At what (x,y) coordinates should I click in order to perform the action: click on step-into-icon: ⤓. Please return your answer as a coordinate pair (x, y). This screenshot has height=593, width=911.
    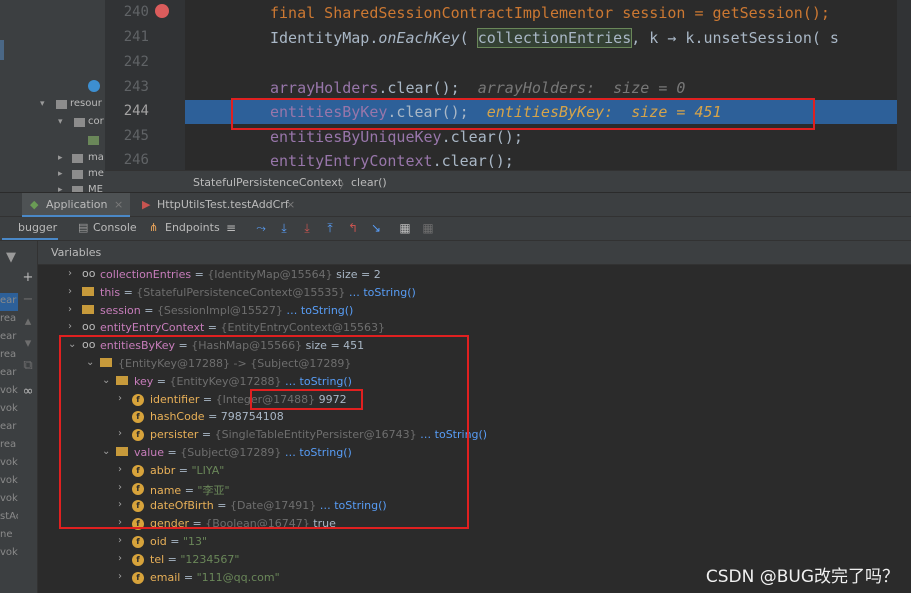
    Looking at the image, I should click on (307, 228).